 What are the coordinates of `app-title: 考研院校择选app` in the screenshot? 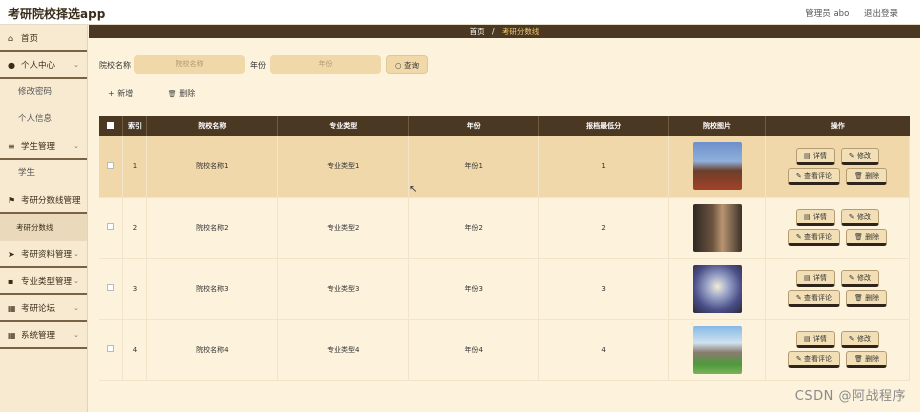 It's located at (57, 14).